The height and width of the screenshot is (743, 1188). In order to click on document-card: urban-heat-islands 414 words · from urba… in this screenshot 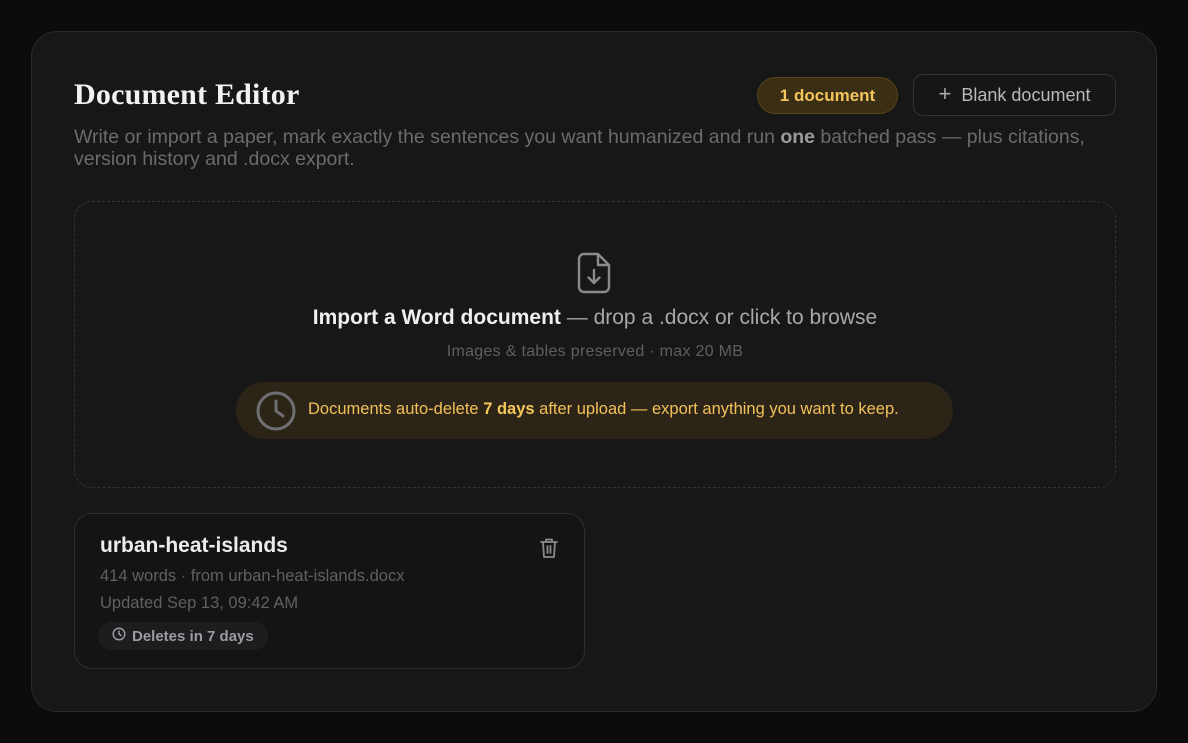, I will do `click(329, 591)`.